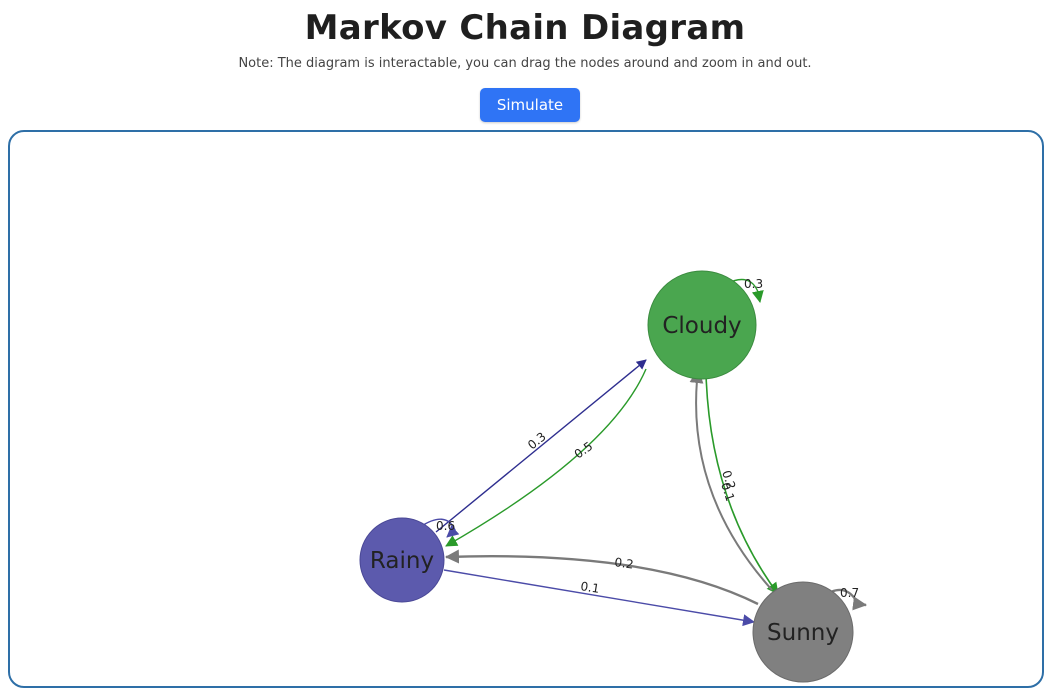 The height and width of the screenshot is (700, 1050). I want to click on node-rainy-label: Rainy, so click(402, 561).